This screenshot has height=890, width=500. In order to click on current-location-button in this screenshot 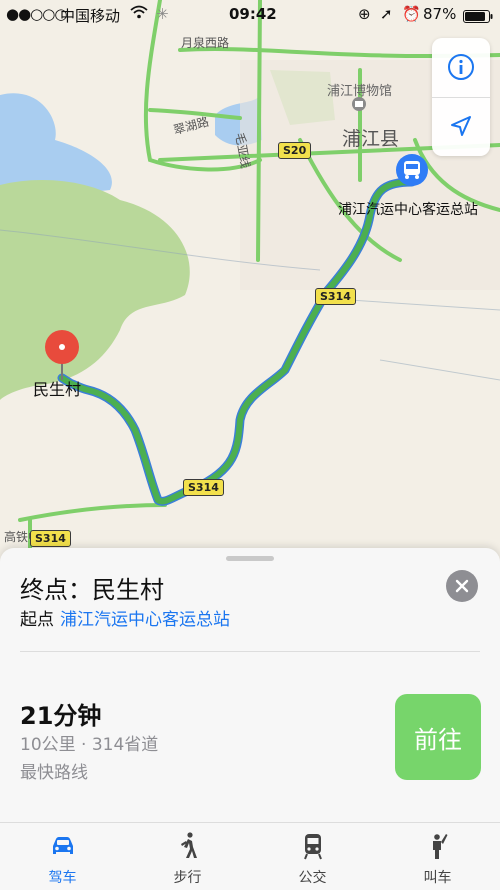, I will do `click(461, 127)`.